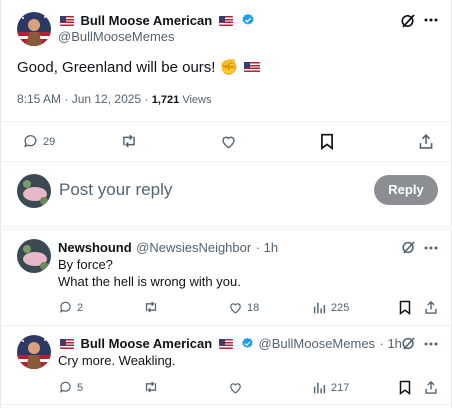 Image resolution: width=452 pixels, height=408 pixels. What do you see at coordinates (95, 247) in the screenshot?
I see `reply-author-name: Newshound` at bounding box center [95, 247].